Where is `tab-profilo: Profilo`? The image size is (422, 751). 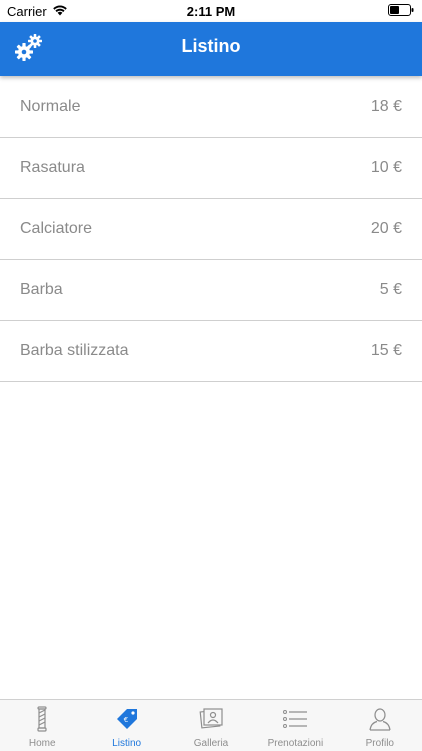
tab-profilo: Profilo is located at coordinates (380, 725).